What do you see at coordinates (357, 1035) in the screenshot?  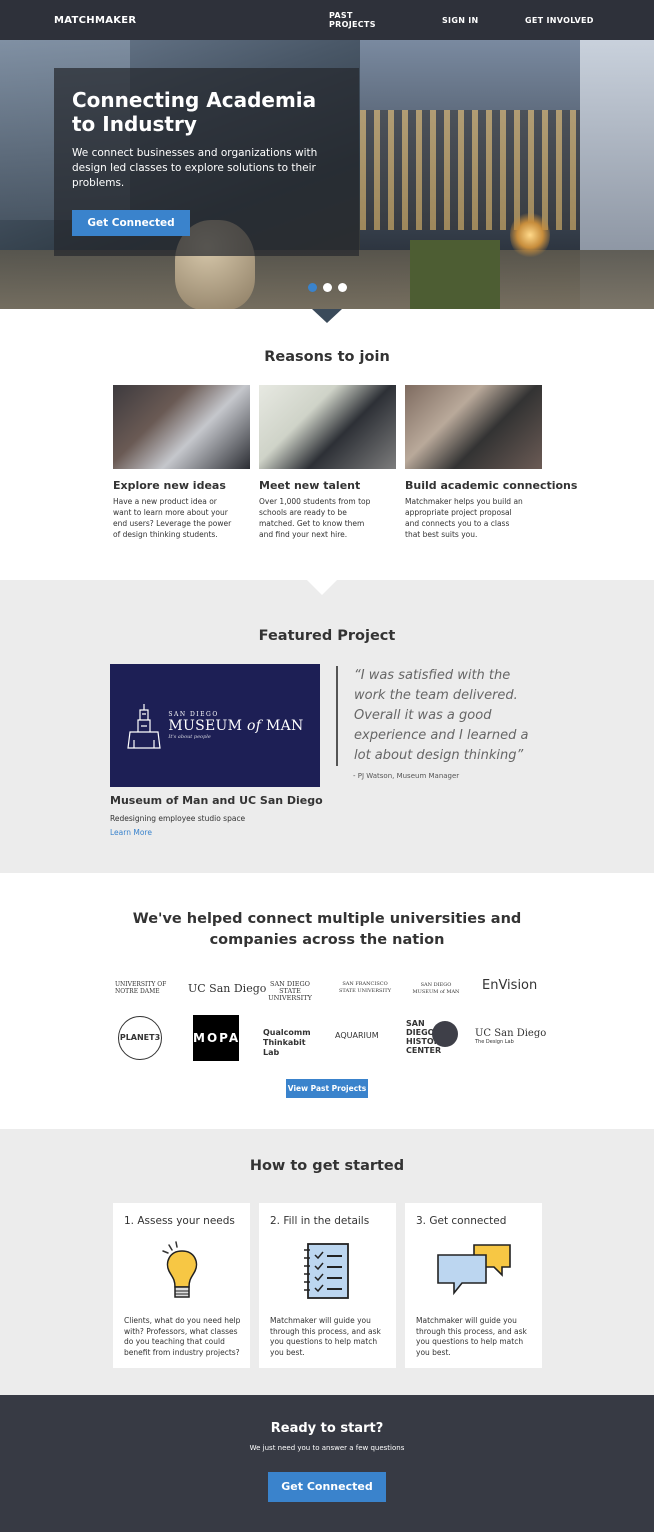 I see `aquarium-logo: AQUARIUM` at bounding box center [357, 1035].